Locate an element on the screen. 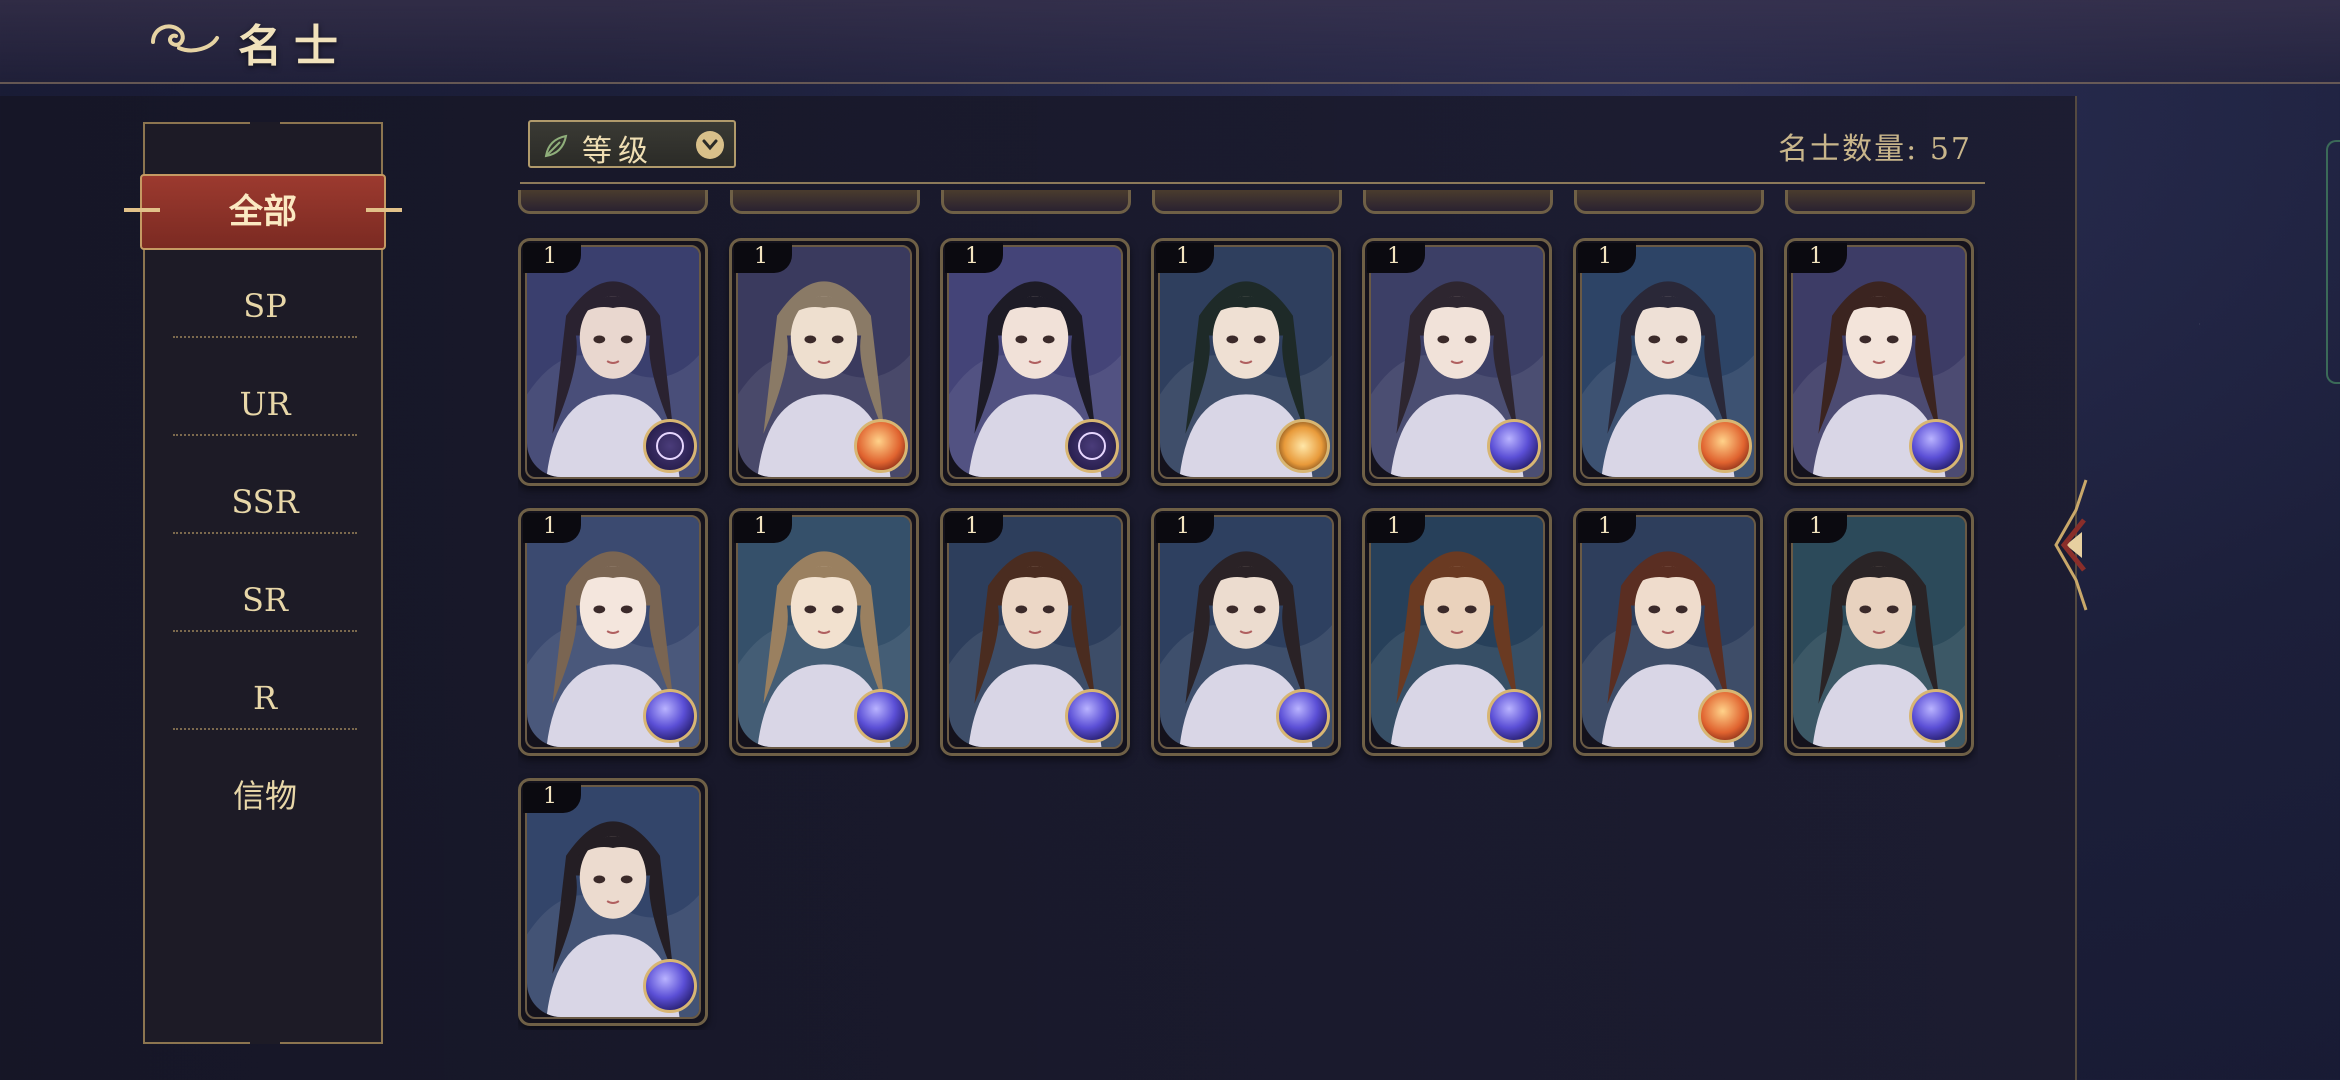  filter-token: 信物 is located at coordinates (265, 796).